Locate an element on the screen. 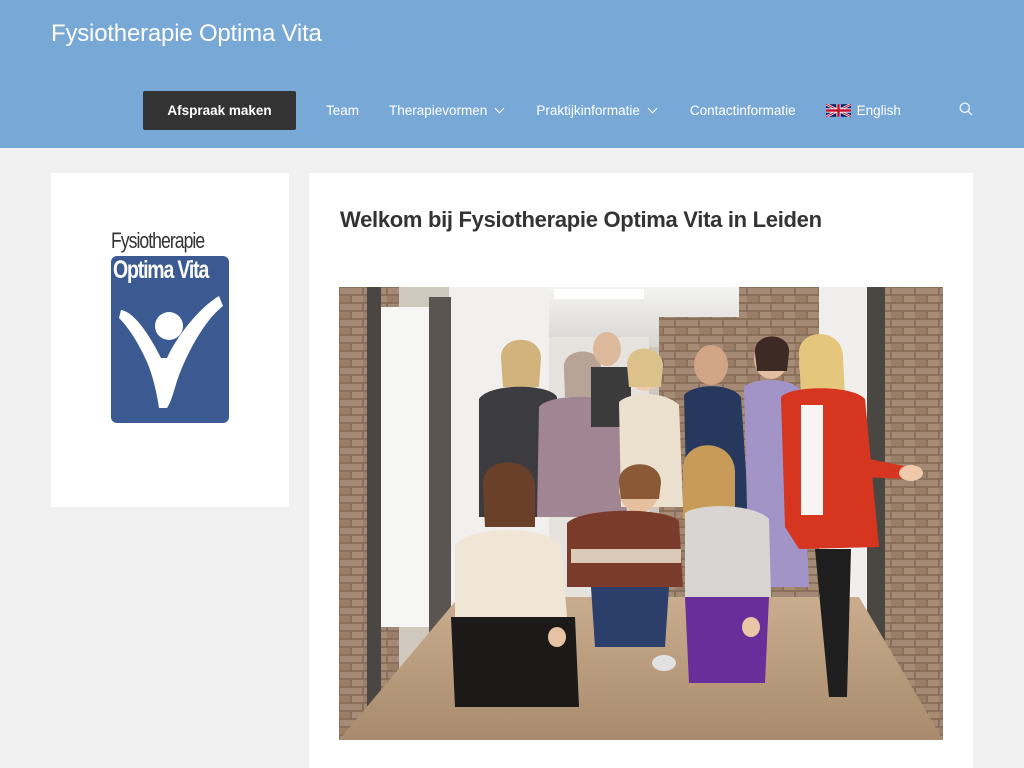  nav-item-praktijkinformatie-label: Praktijkinformatie is located at coordinates (588, 110).